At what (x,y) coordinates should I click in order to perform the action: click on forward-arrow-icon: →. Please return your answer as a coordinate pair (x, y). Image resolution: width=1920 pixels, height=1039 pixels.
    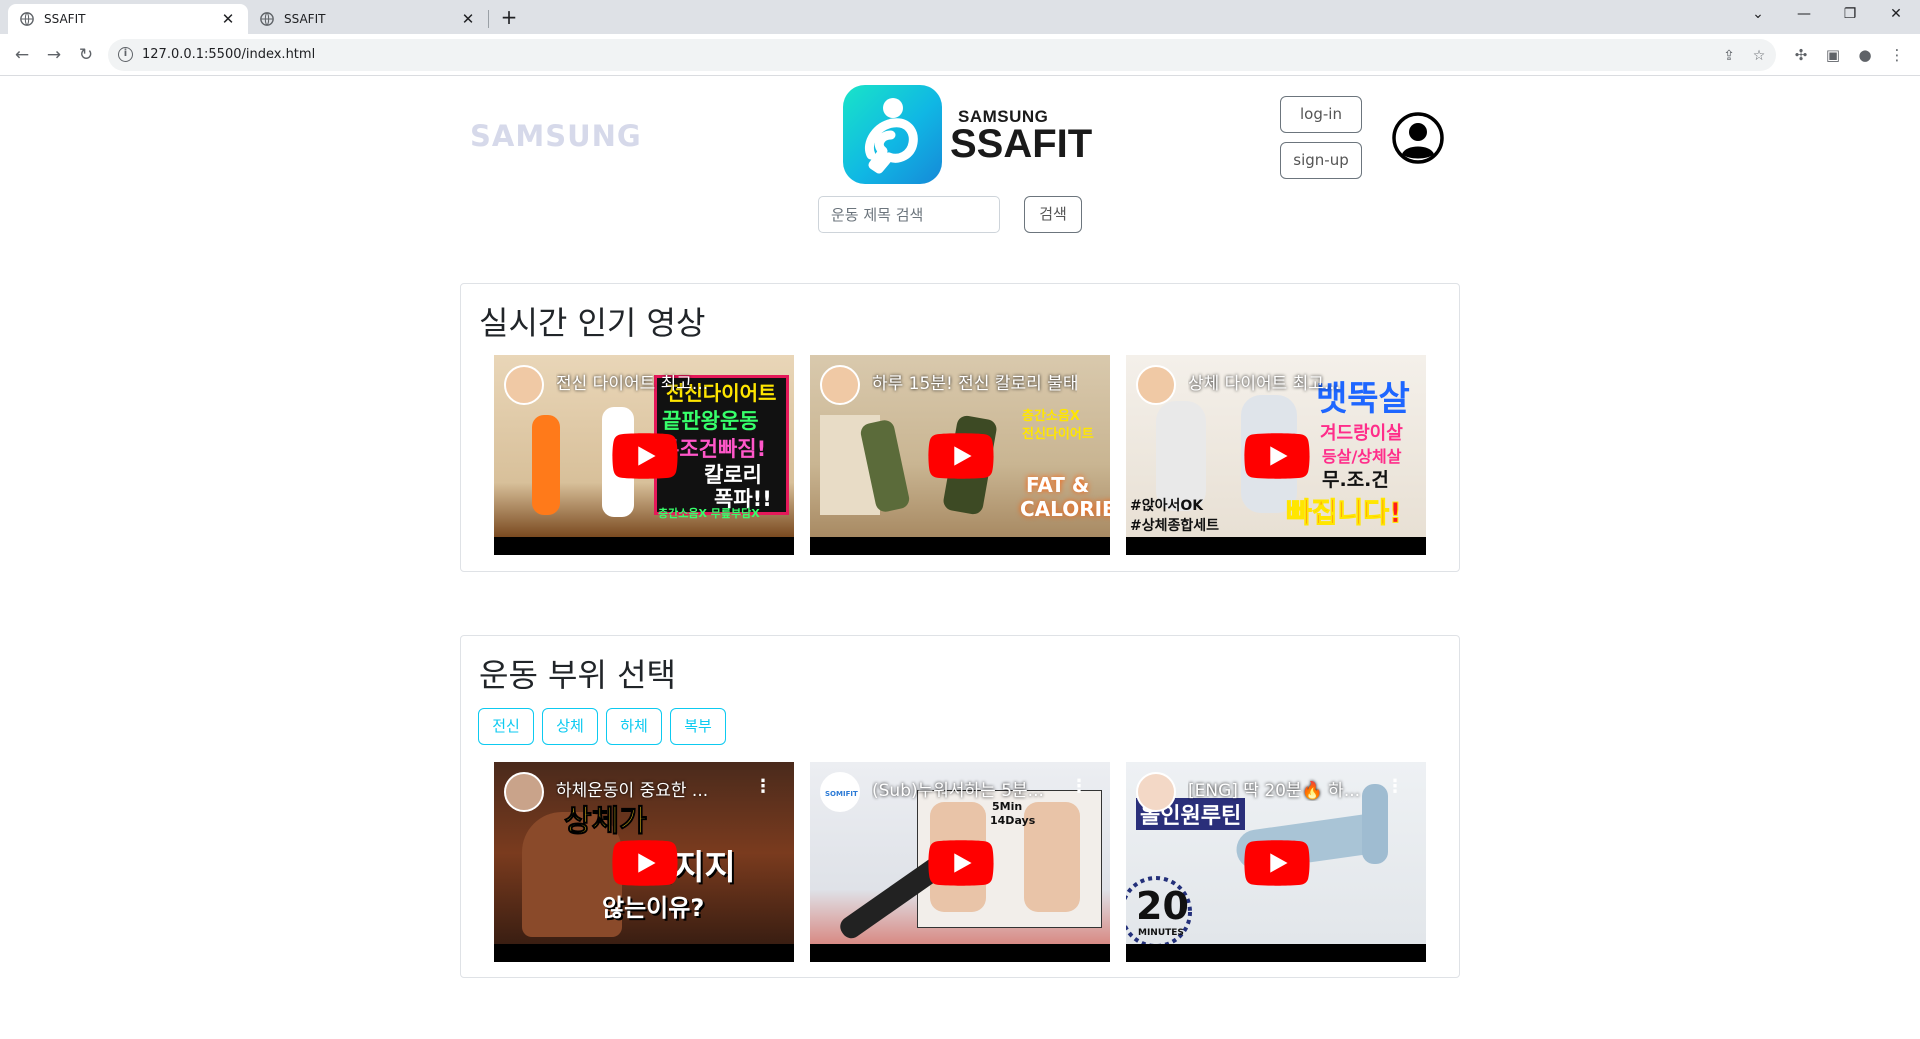
    Looking at the image, I should click on (54, 55).